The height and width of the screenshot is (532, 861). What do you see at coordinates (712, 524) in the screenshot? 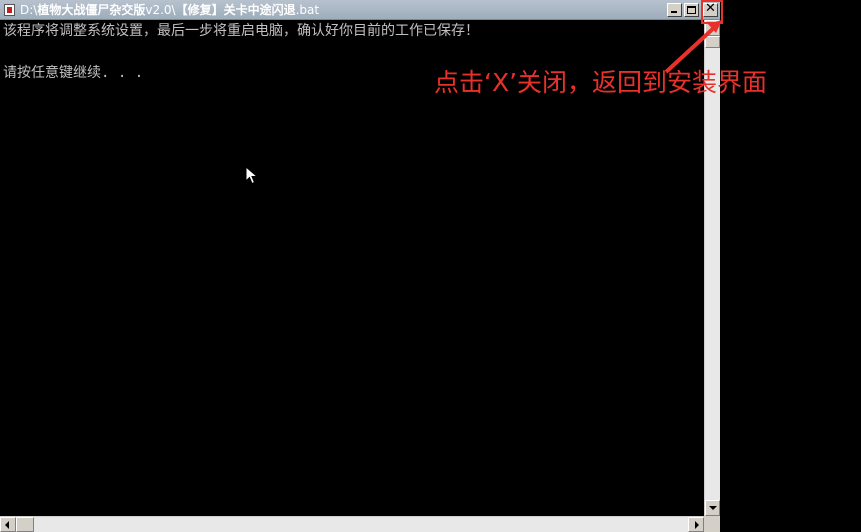
I see `size-grip` at bounding box center [712, 524].